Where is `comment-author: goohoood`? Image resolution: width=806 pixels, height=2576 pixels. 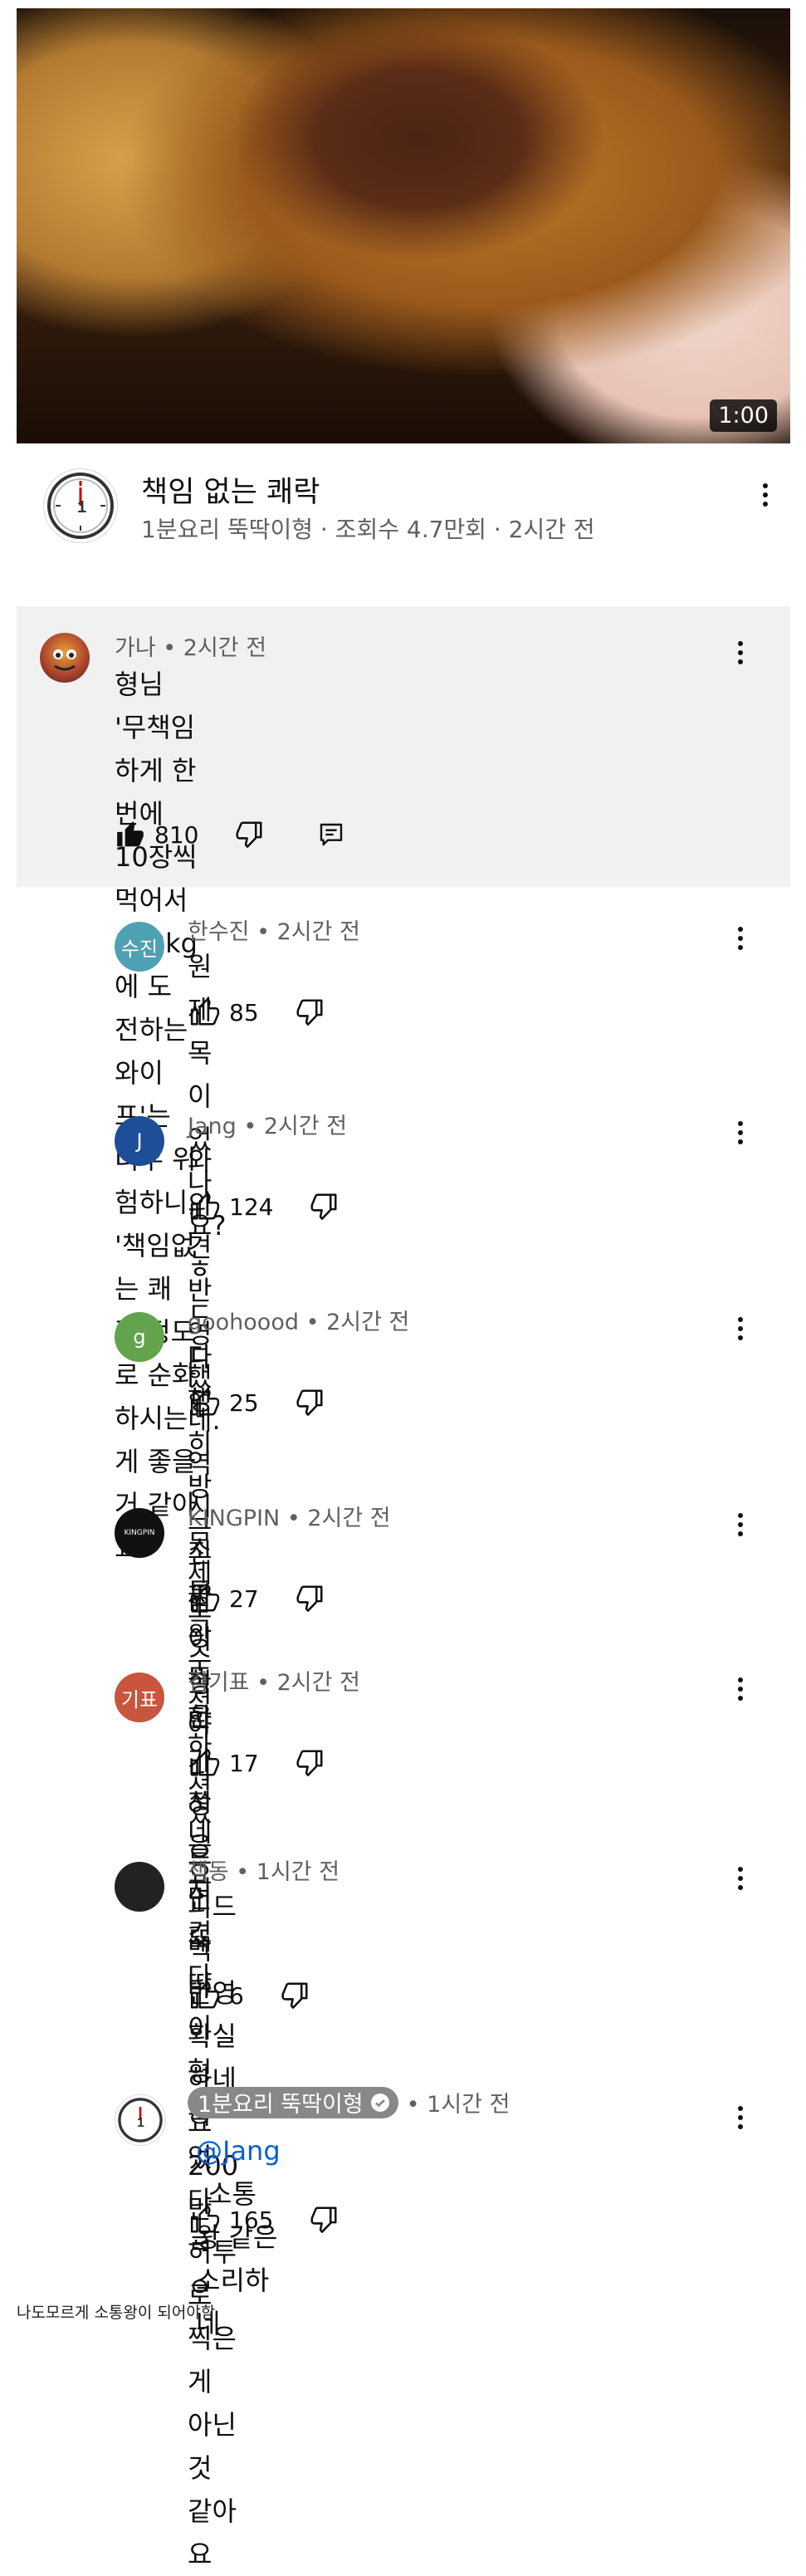
comment-author: goohoood is located at coordinates (243, 1322).